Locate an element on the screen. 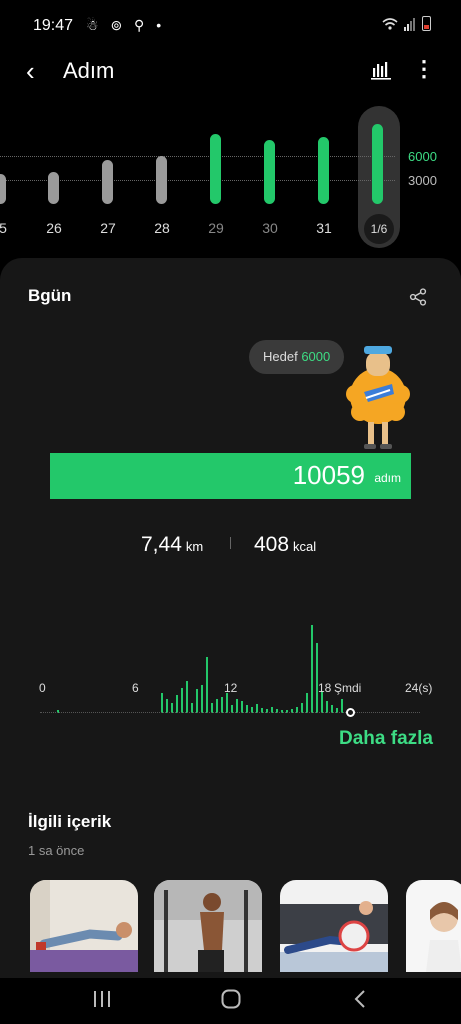  calories-value: 408 is located at coordinates (272, 544).